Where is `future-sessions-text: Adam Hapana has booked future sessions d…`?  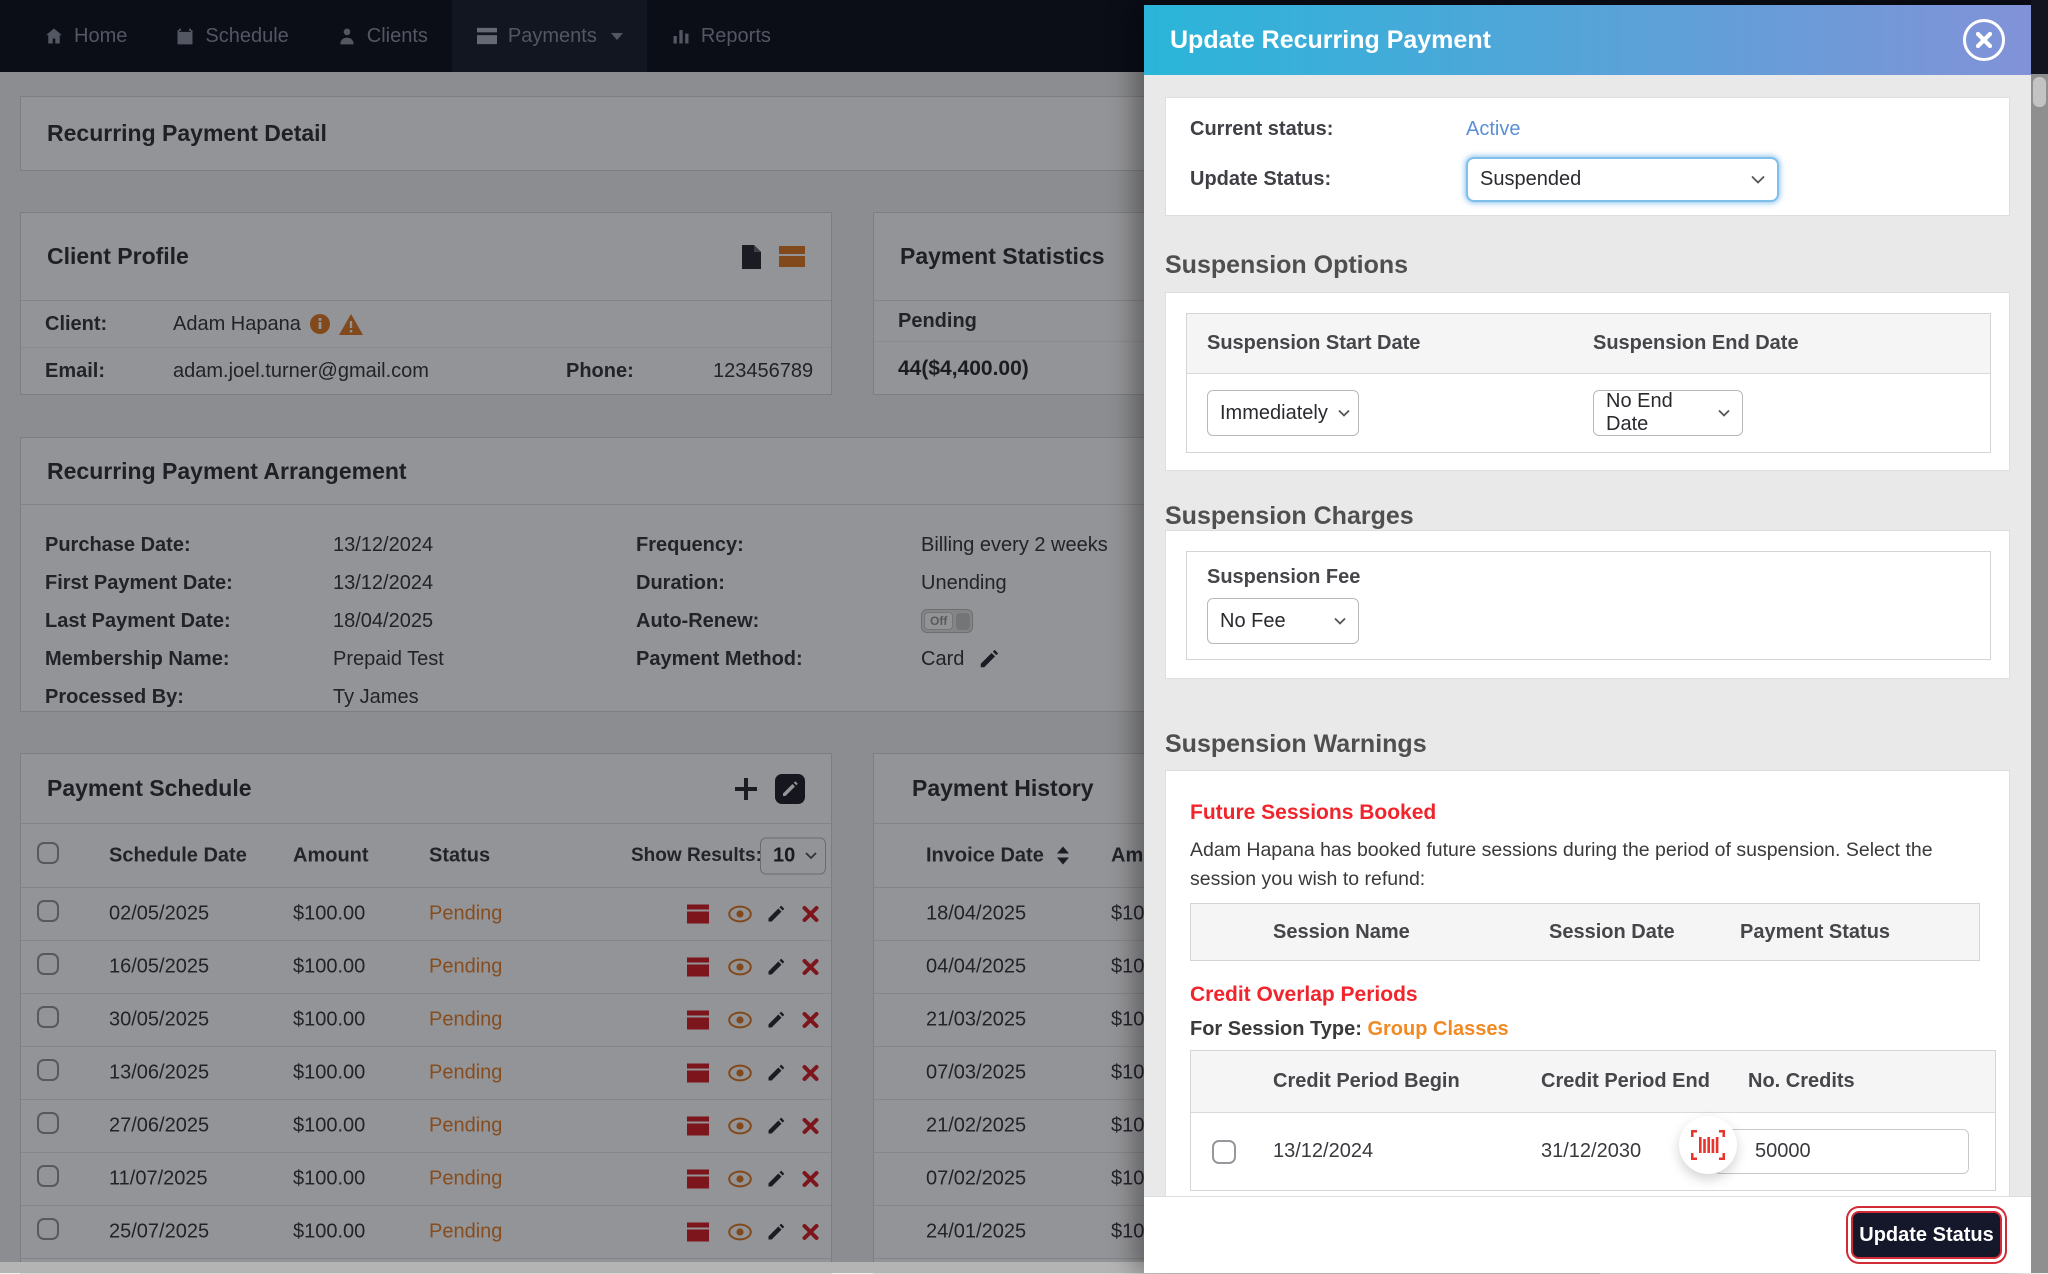
future-sessions-text: Adam Hapana has booked future sessions d… is located at coordinates (1561, 864).